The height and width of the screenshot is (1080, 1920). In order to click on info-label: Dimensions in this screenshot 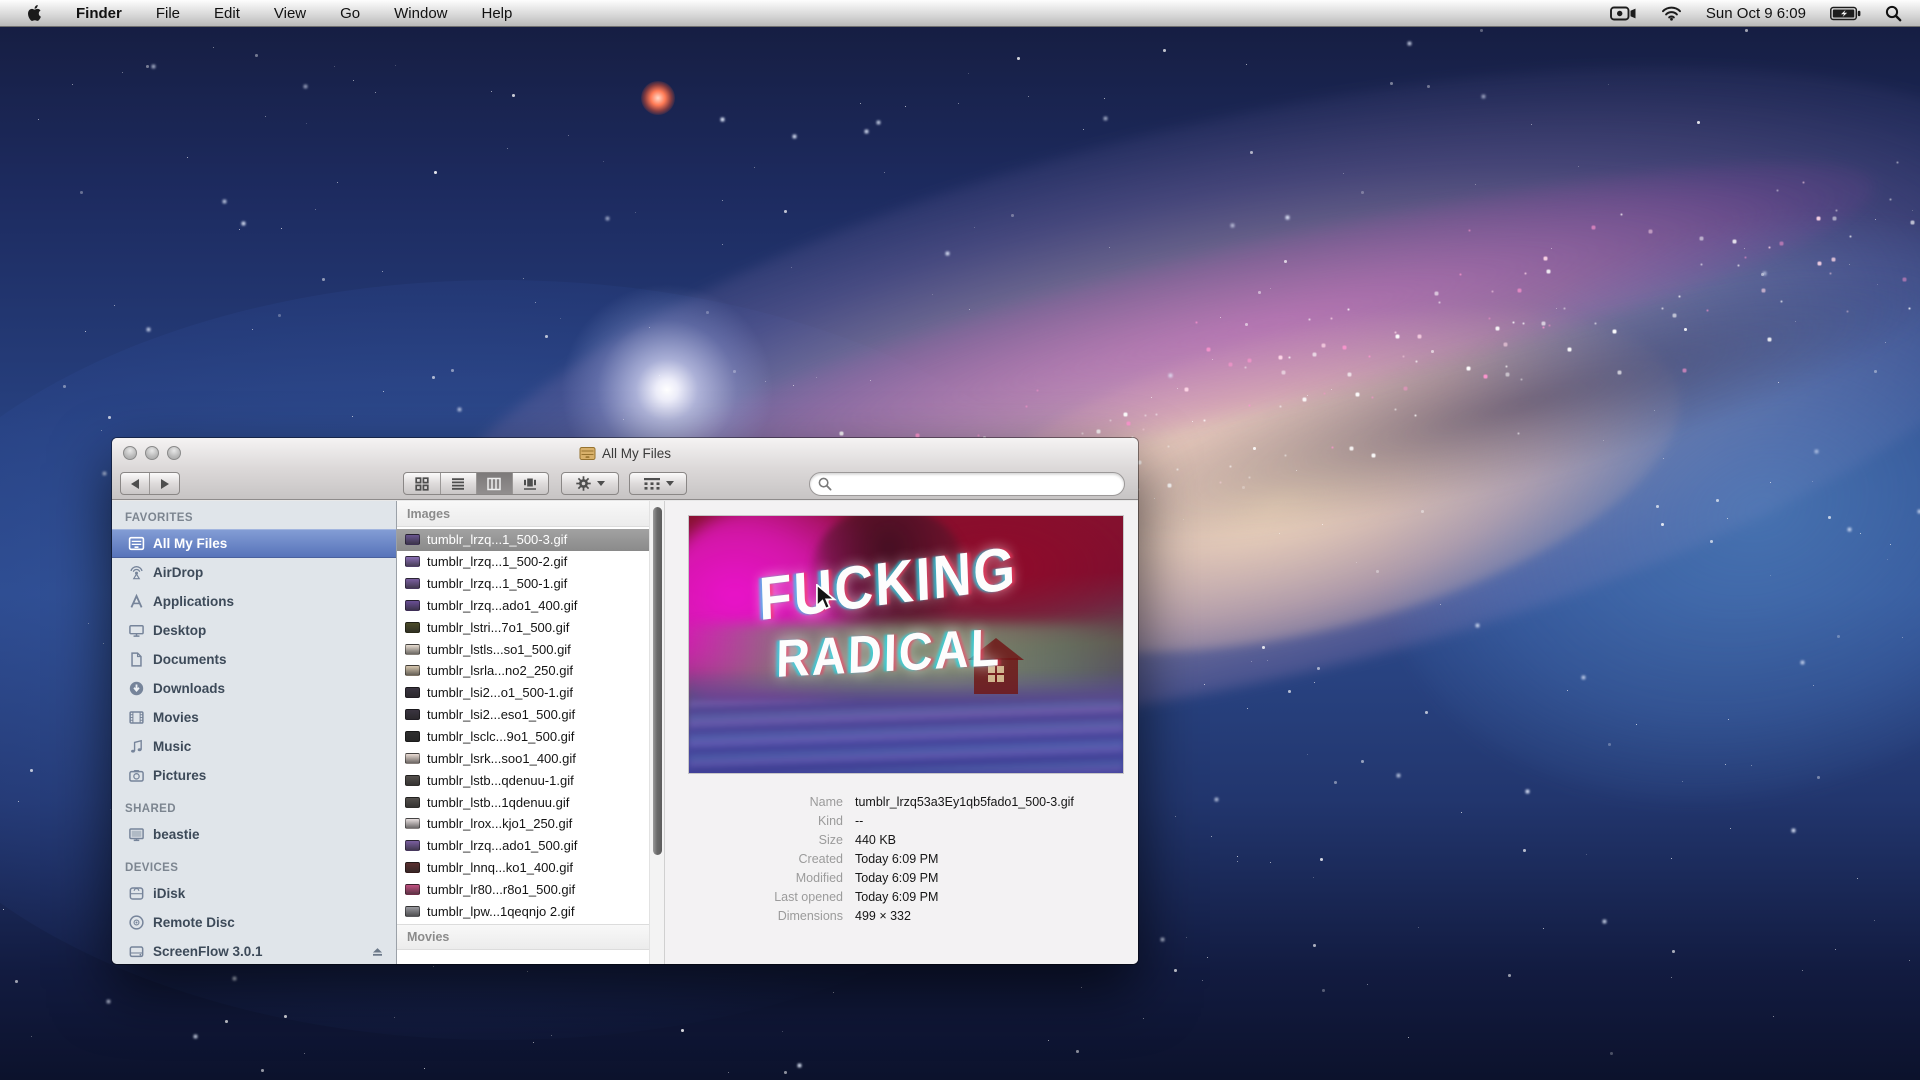, I will do `click(810, 916)`.